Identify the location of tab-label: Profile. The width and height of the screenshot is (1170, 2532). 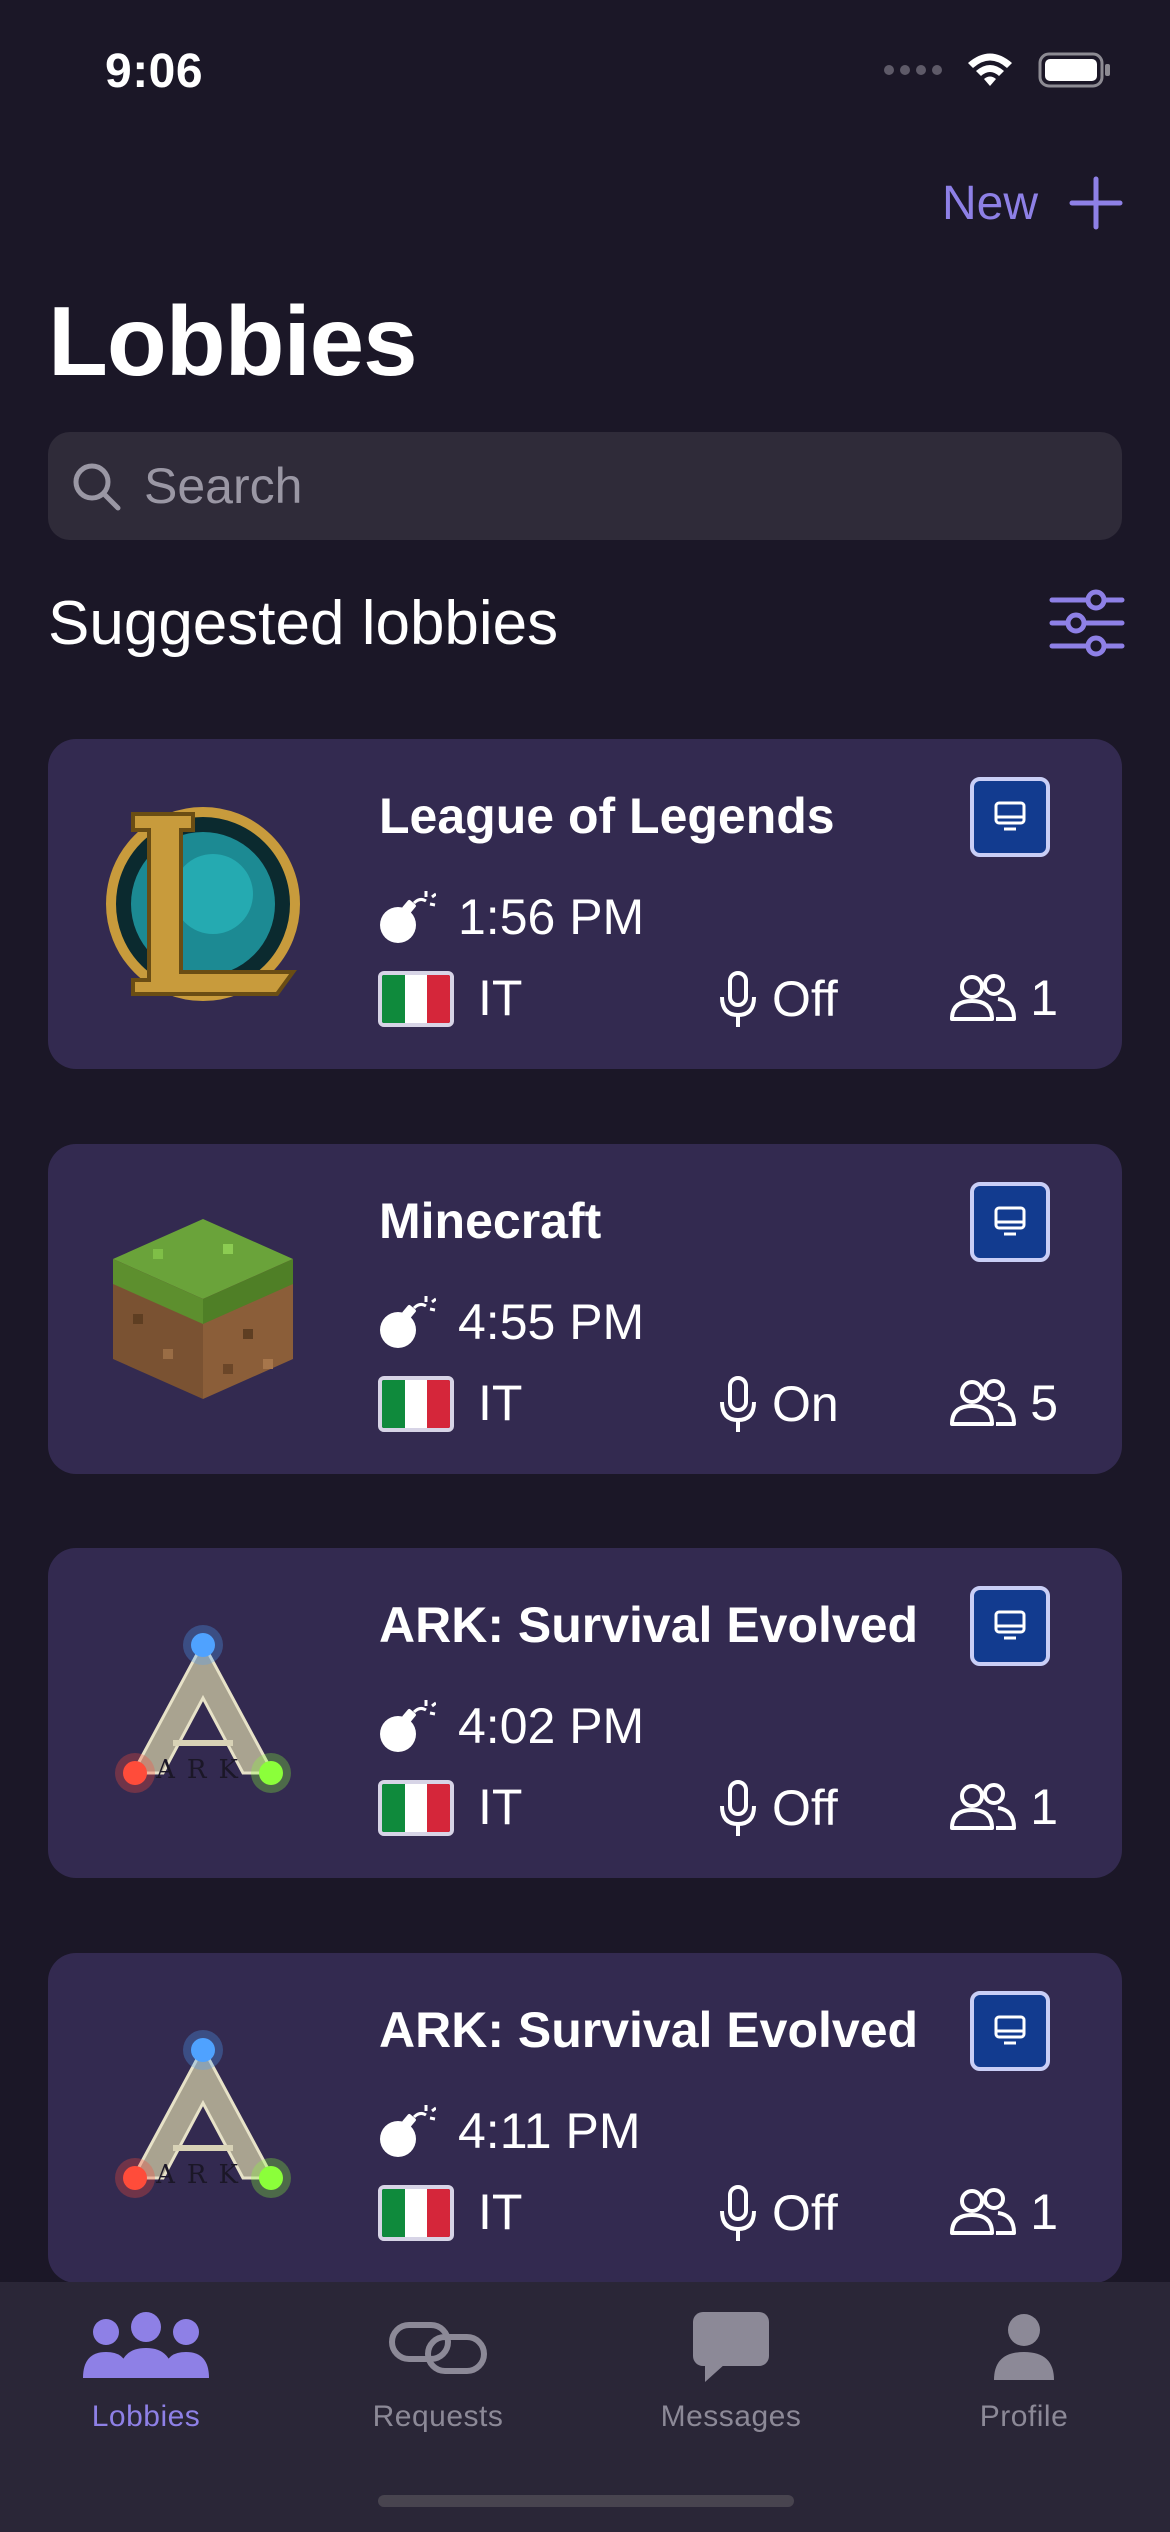
(1024, 2416).